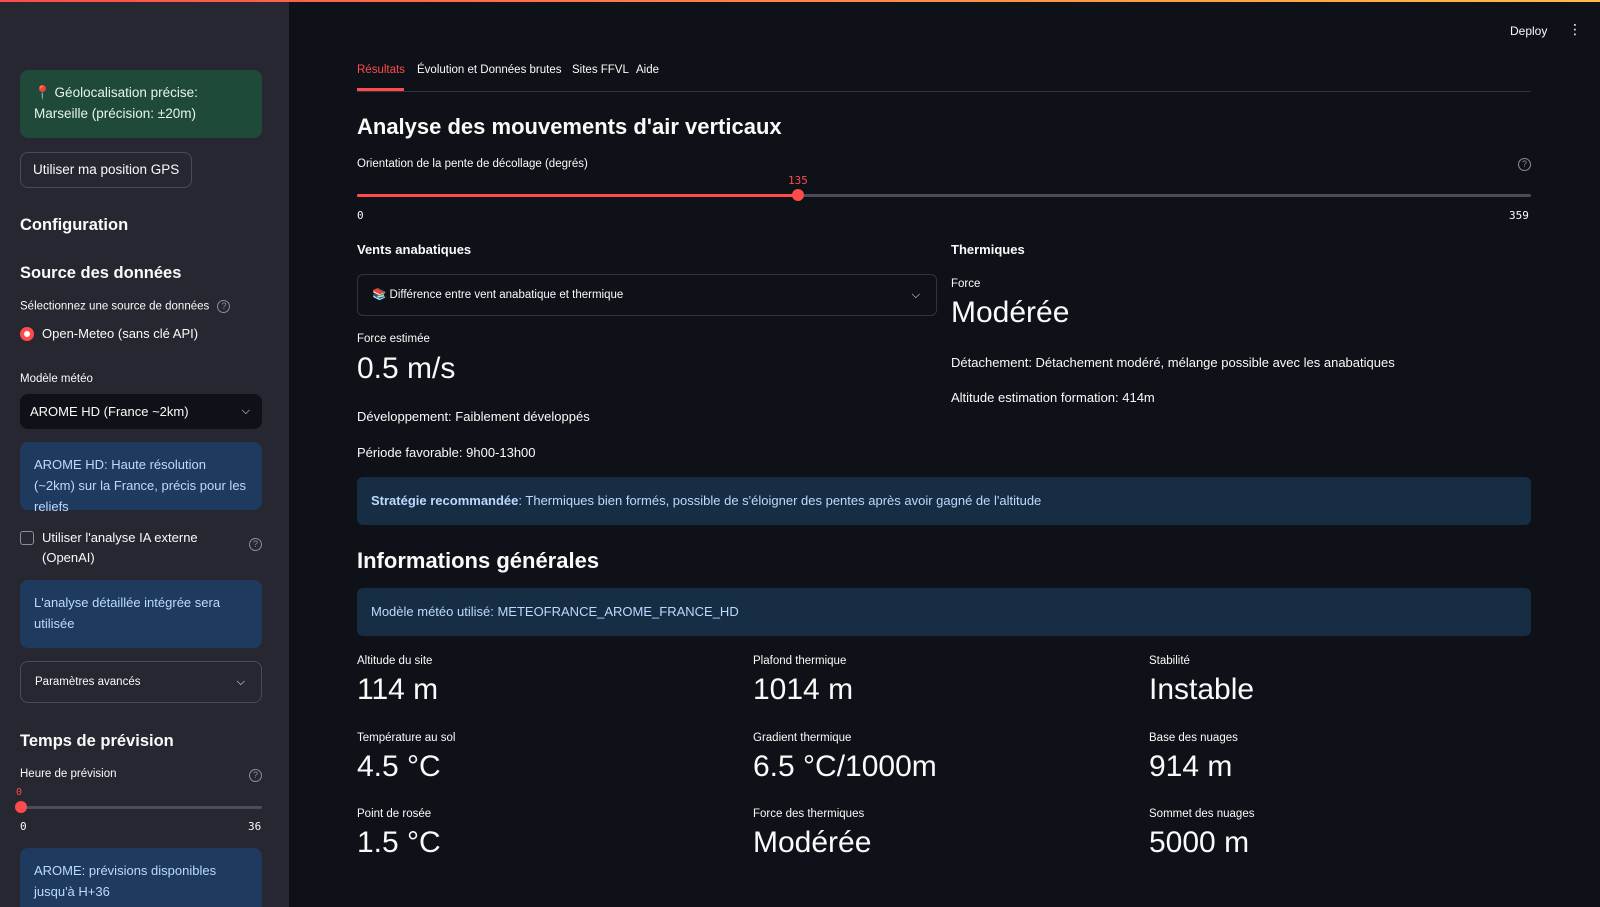  What do you see at coordinates (1191, 766) in the screenshot?
I see `metric-value: 914 m` at bounding box center [1191, 766].